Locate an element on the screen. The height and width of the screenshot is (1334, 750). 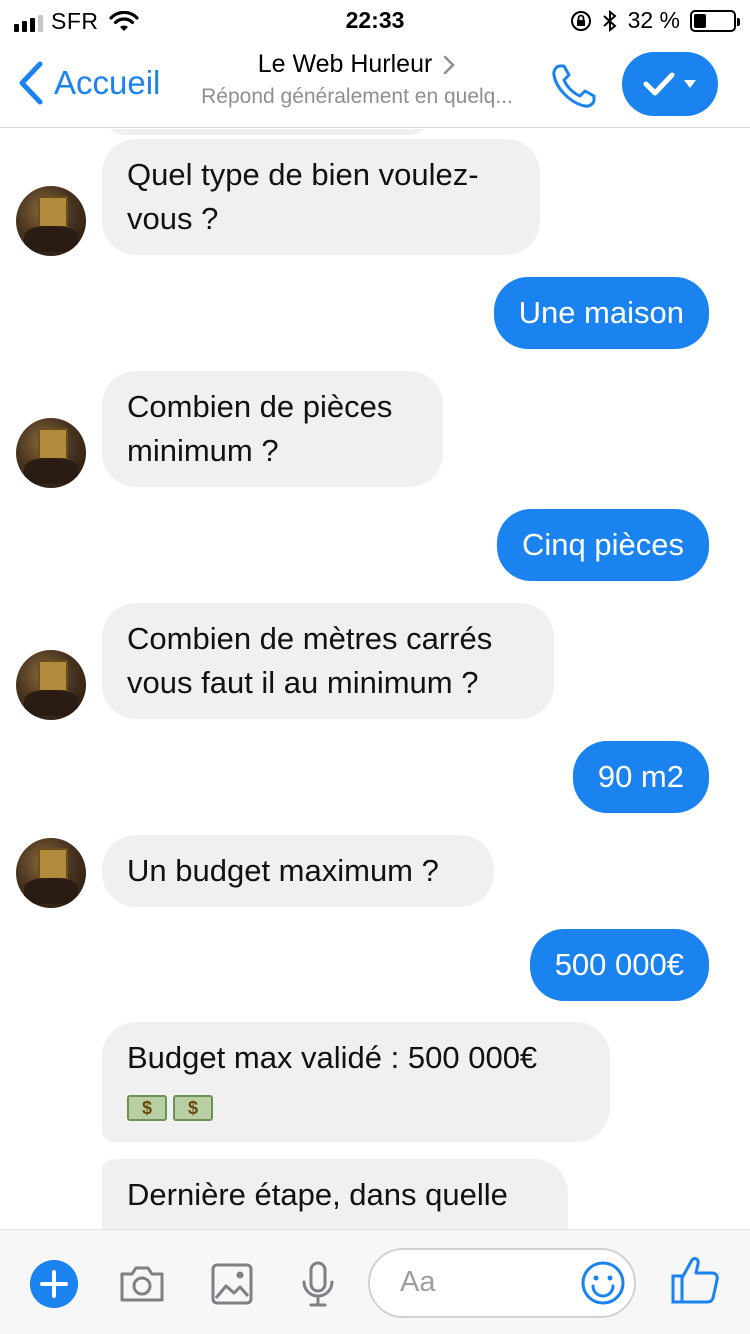
message-input-placeholder: Aa is located at coordinates (418, 1282).